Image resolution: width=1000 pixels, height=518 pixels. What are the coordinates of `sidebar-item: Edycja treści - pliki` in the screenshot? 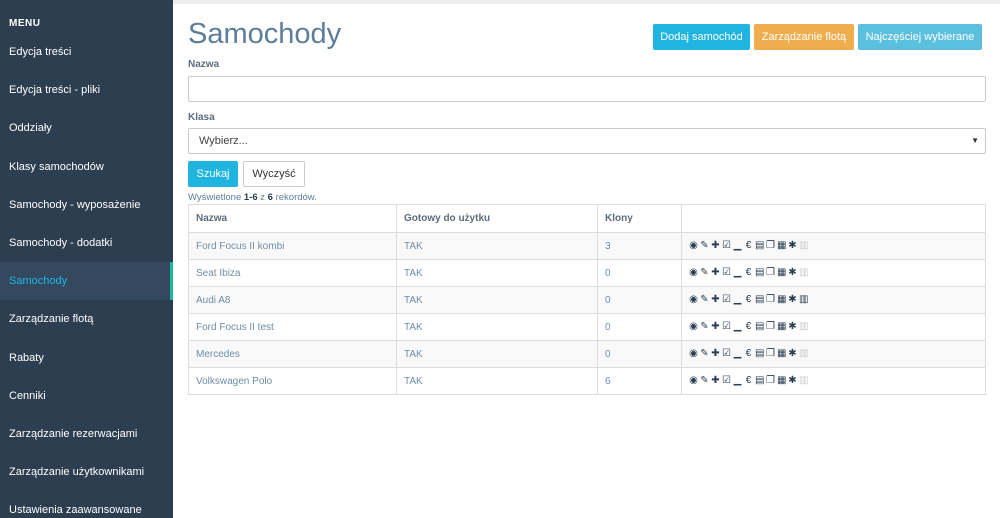 It's located at (86, 90).